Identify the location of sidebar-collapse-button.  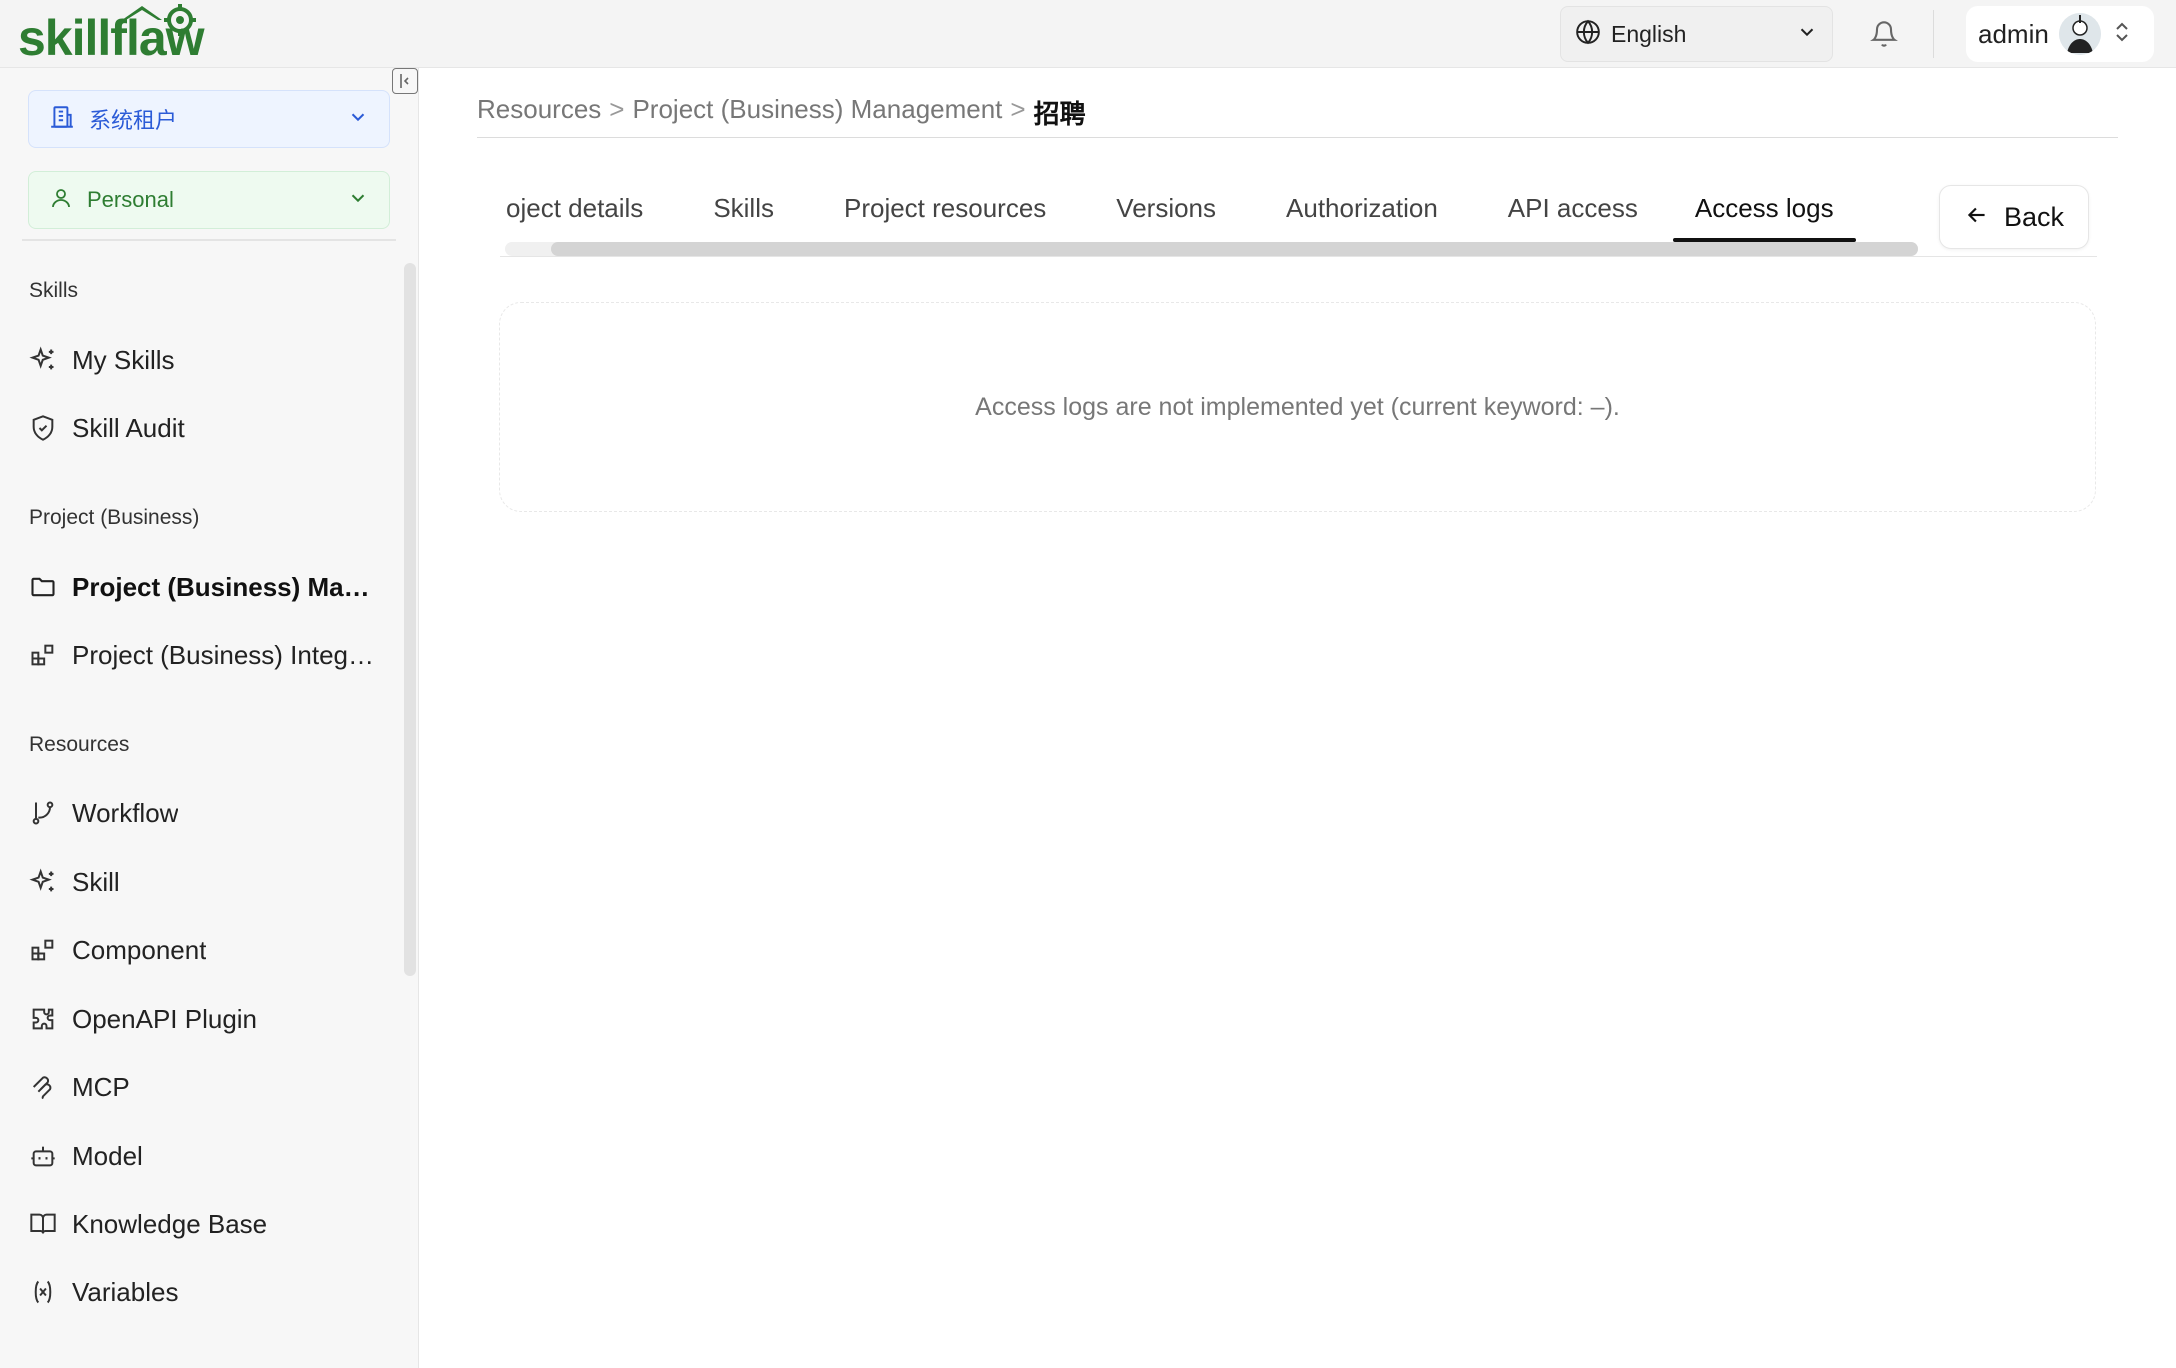
(405, 81).